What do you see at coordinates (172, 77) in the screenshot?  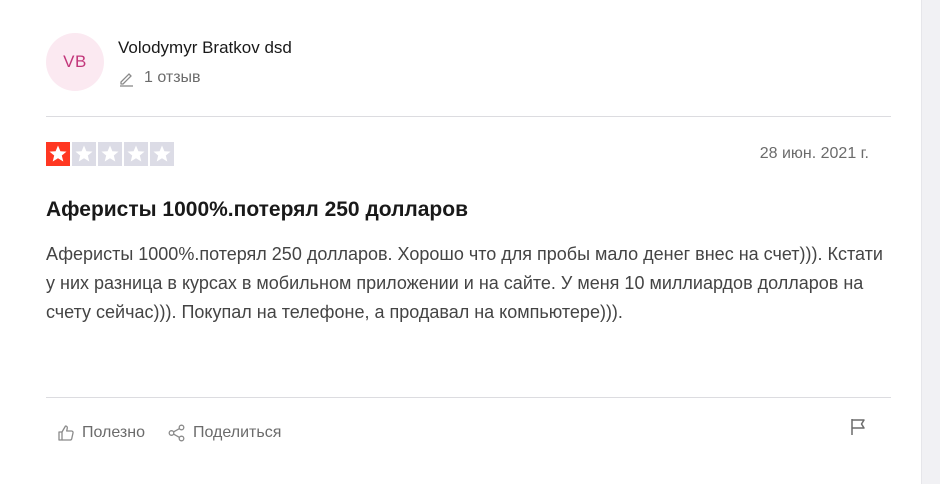 I see `review-count-label: 1 отзыв` at bounding box center [172, 77].